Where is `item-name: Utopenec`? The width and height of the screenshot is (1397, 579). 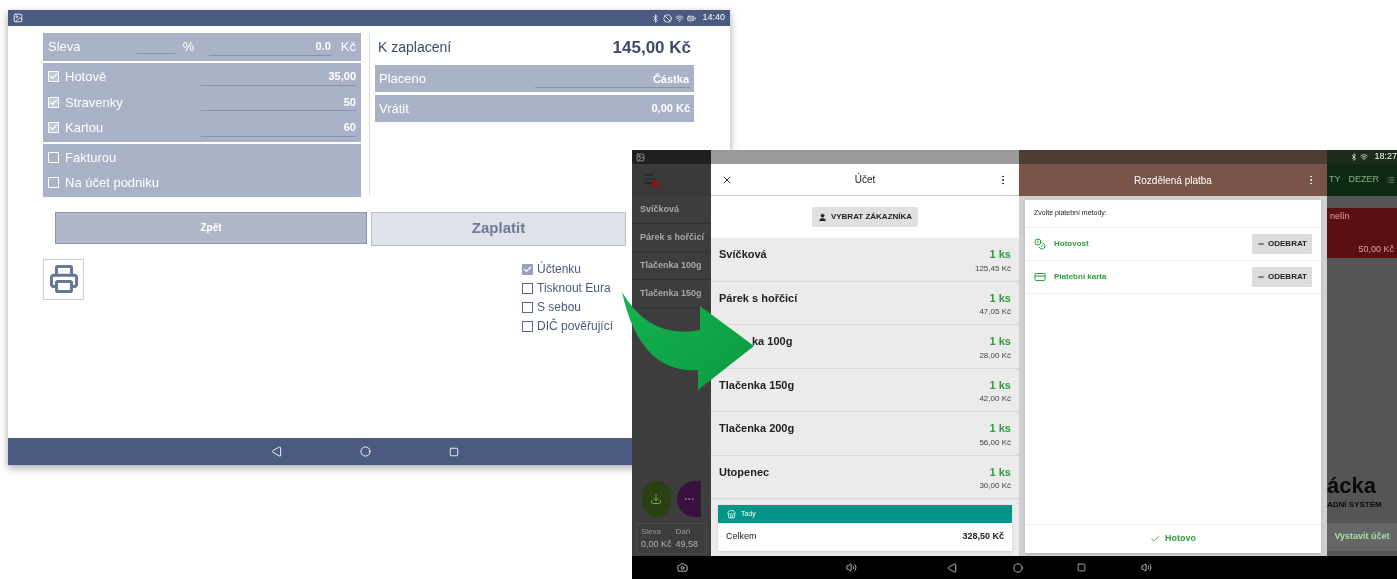 item-name: Utopenec is located at coordinates (744, 472).